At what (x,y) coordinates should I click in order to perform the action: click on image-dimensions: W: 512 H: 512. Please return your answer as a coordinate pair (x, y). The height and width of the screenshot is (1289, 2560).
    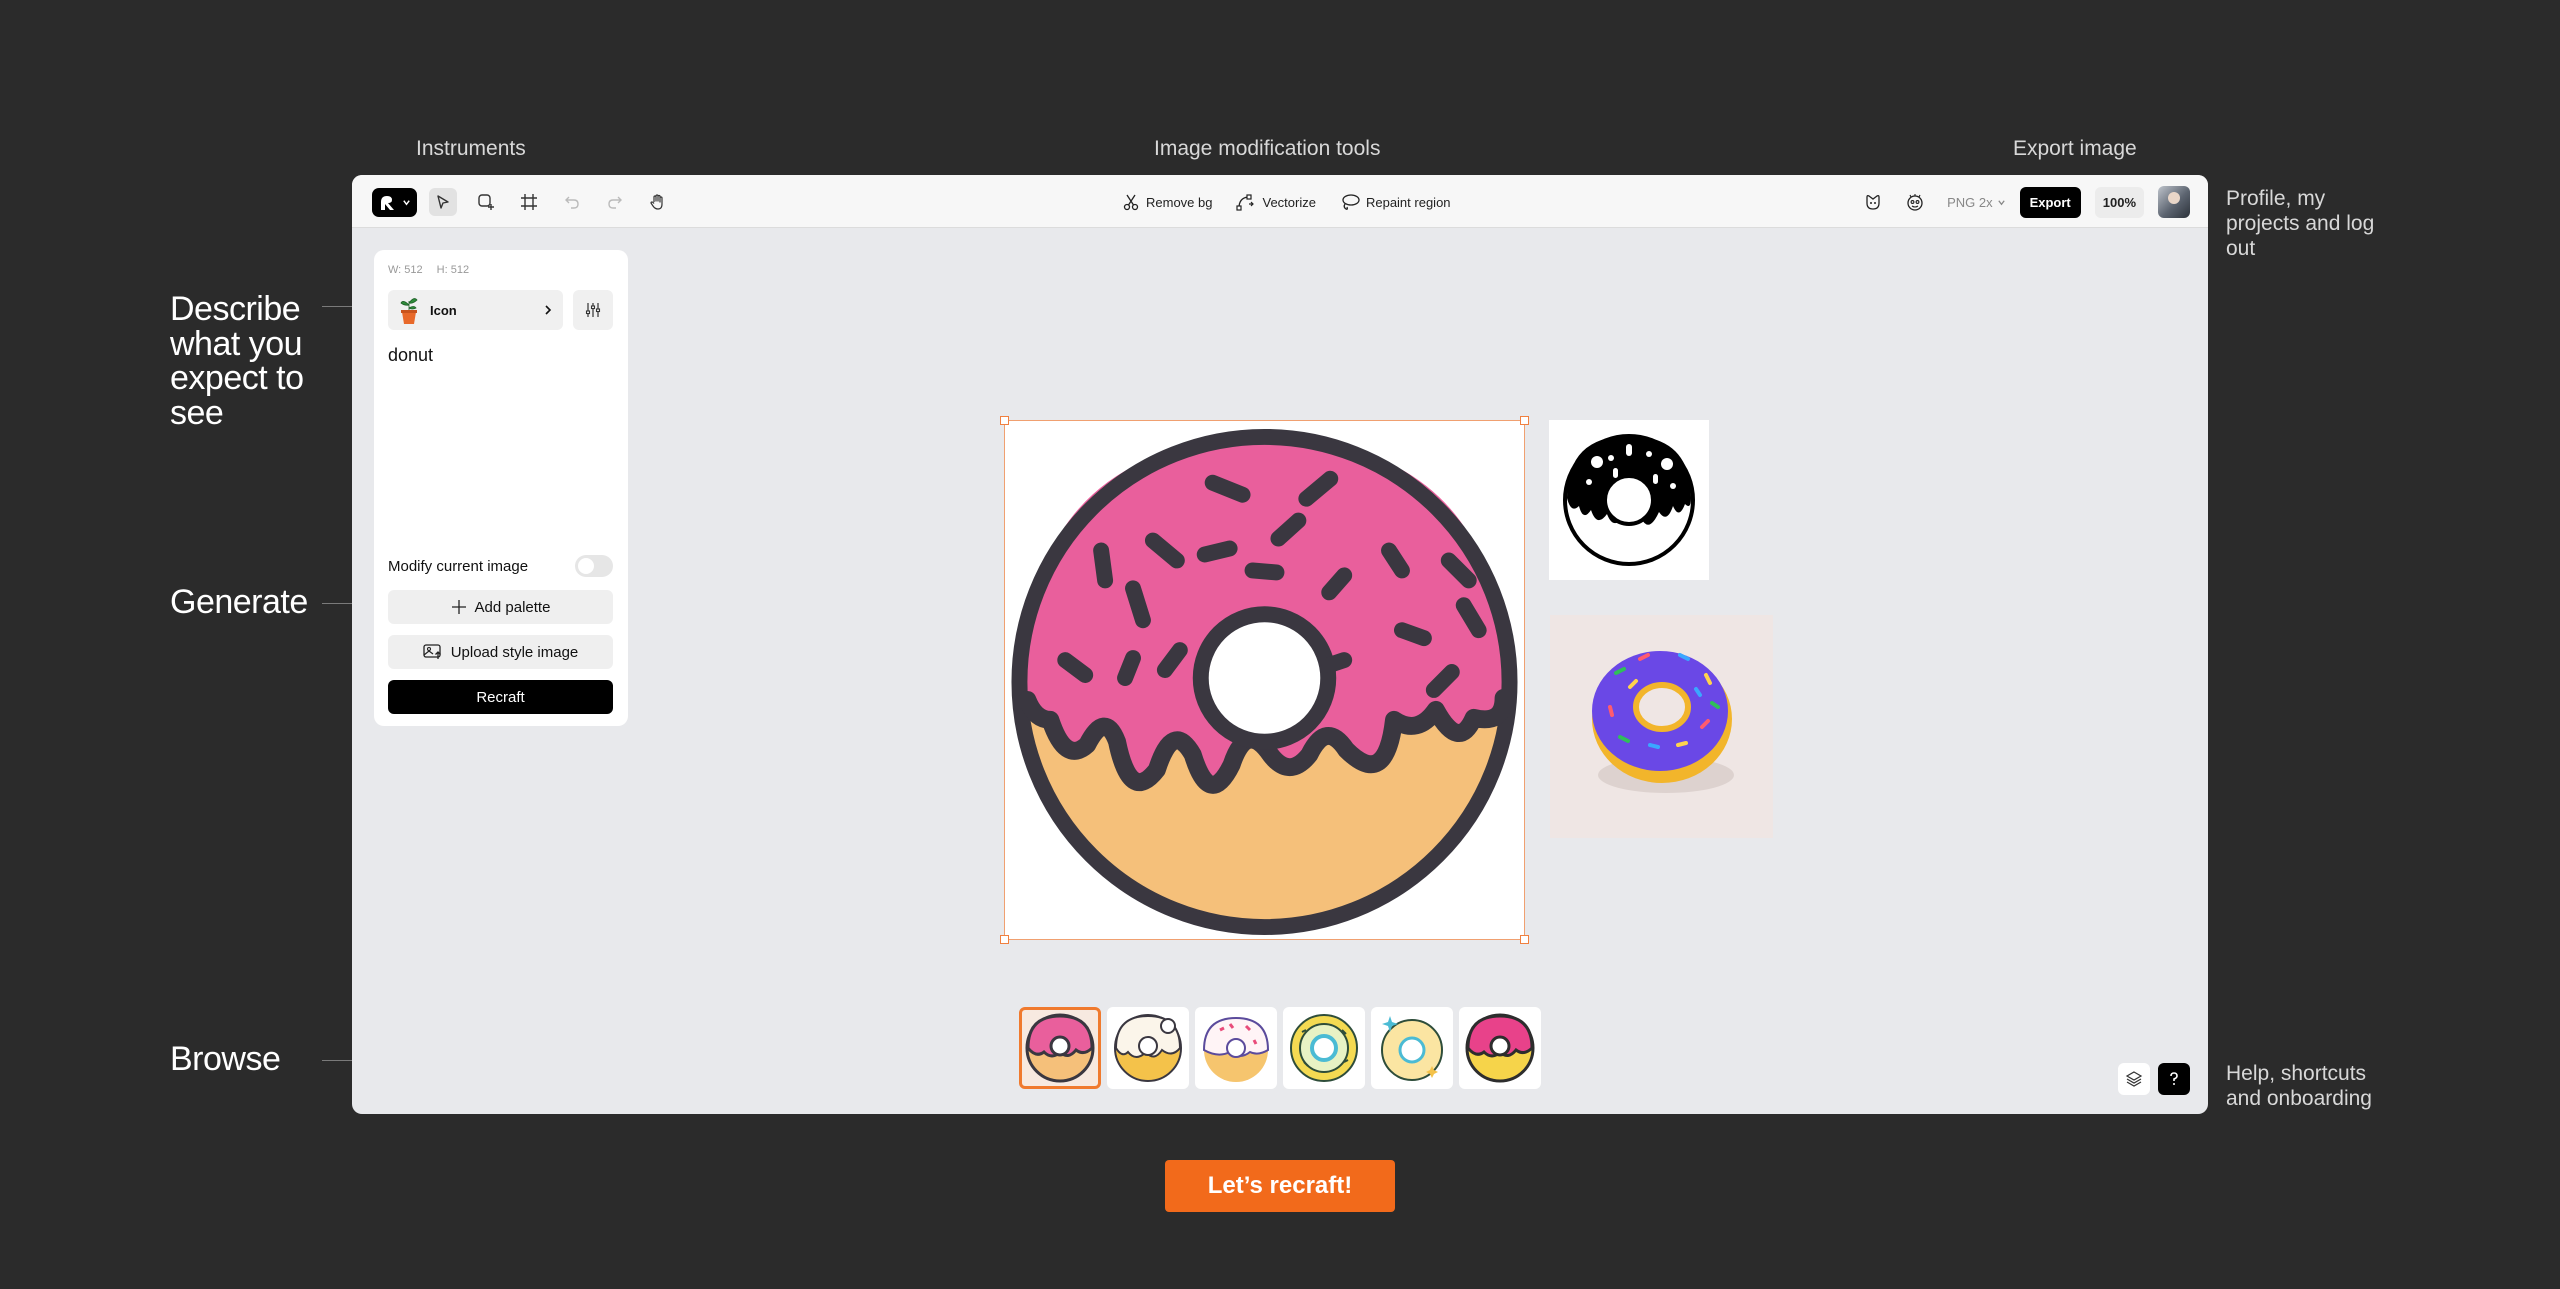
    Looking at the image, I should click on (428, 270).